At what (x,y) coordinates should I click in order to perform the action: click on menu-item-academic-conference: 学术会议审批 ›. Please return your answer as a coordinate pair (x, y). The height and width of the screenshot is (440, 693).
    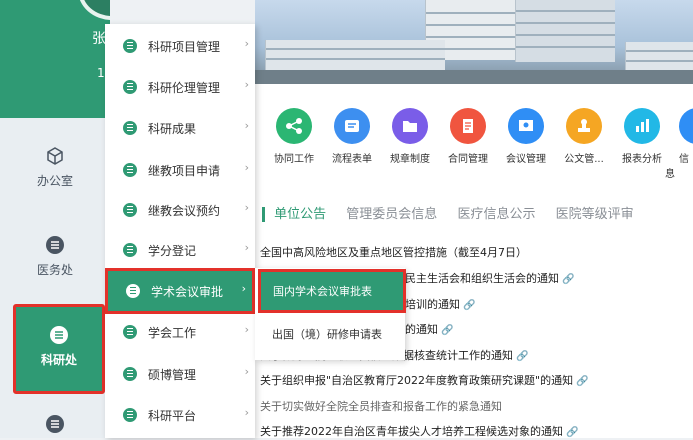
    Looking at the image, I should click on (180, 291).